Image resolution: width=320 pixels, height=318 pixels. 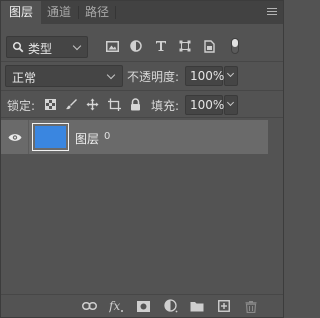 I want to click on new-layer-icon, so click(x=224, y=306).